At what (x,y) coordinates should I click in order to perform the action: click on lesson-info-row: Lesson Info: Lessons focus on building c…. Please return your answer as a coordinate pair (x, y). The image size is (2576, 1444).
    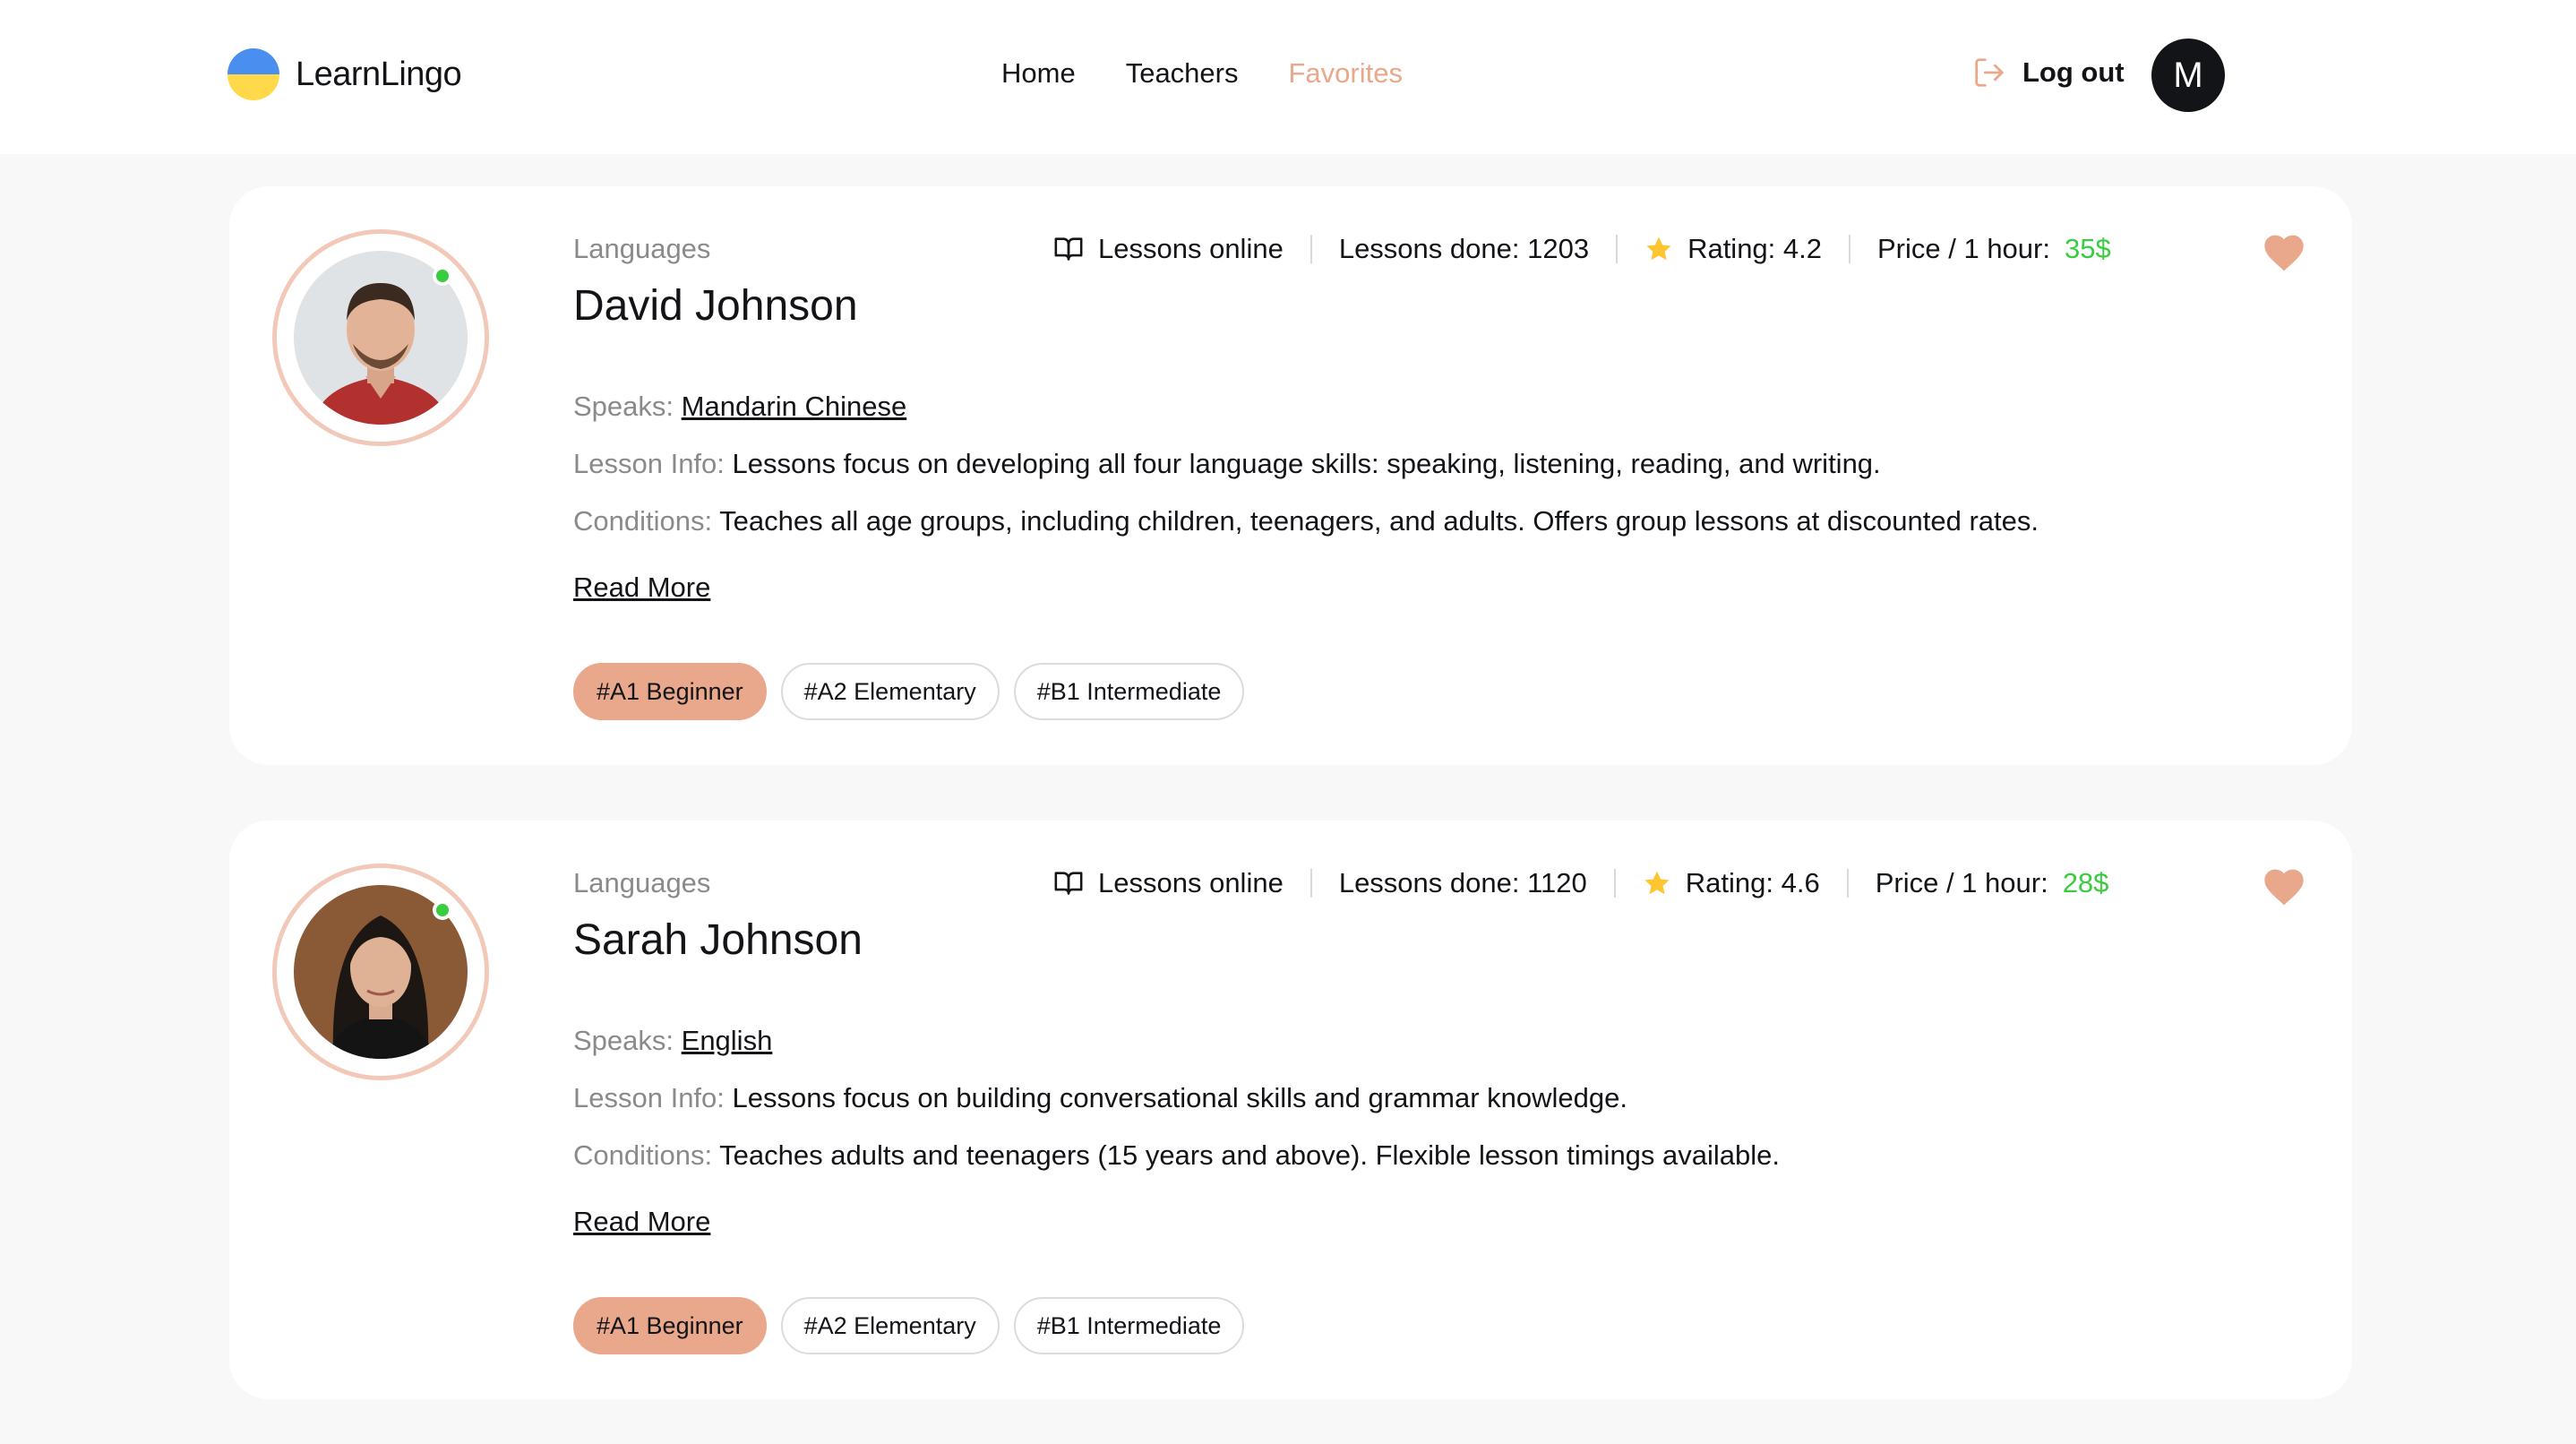
    Looking at the image, I should click on (1100, 1098).